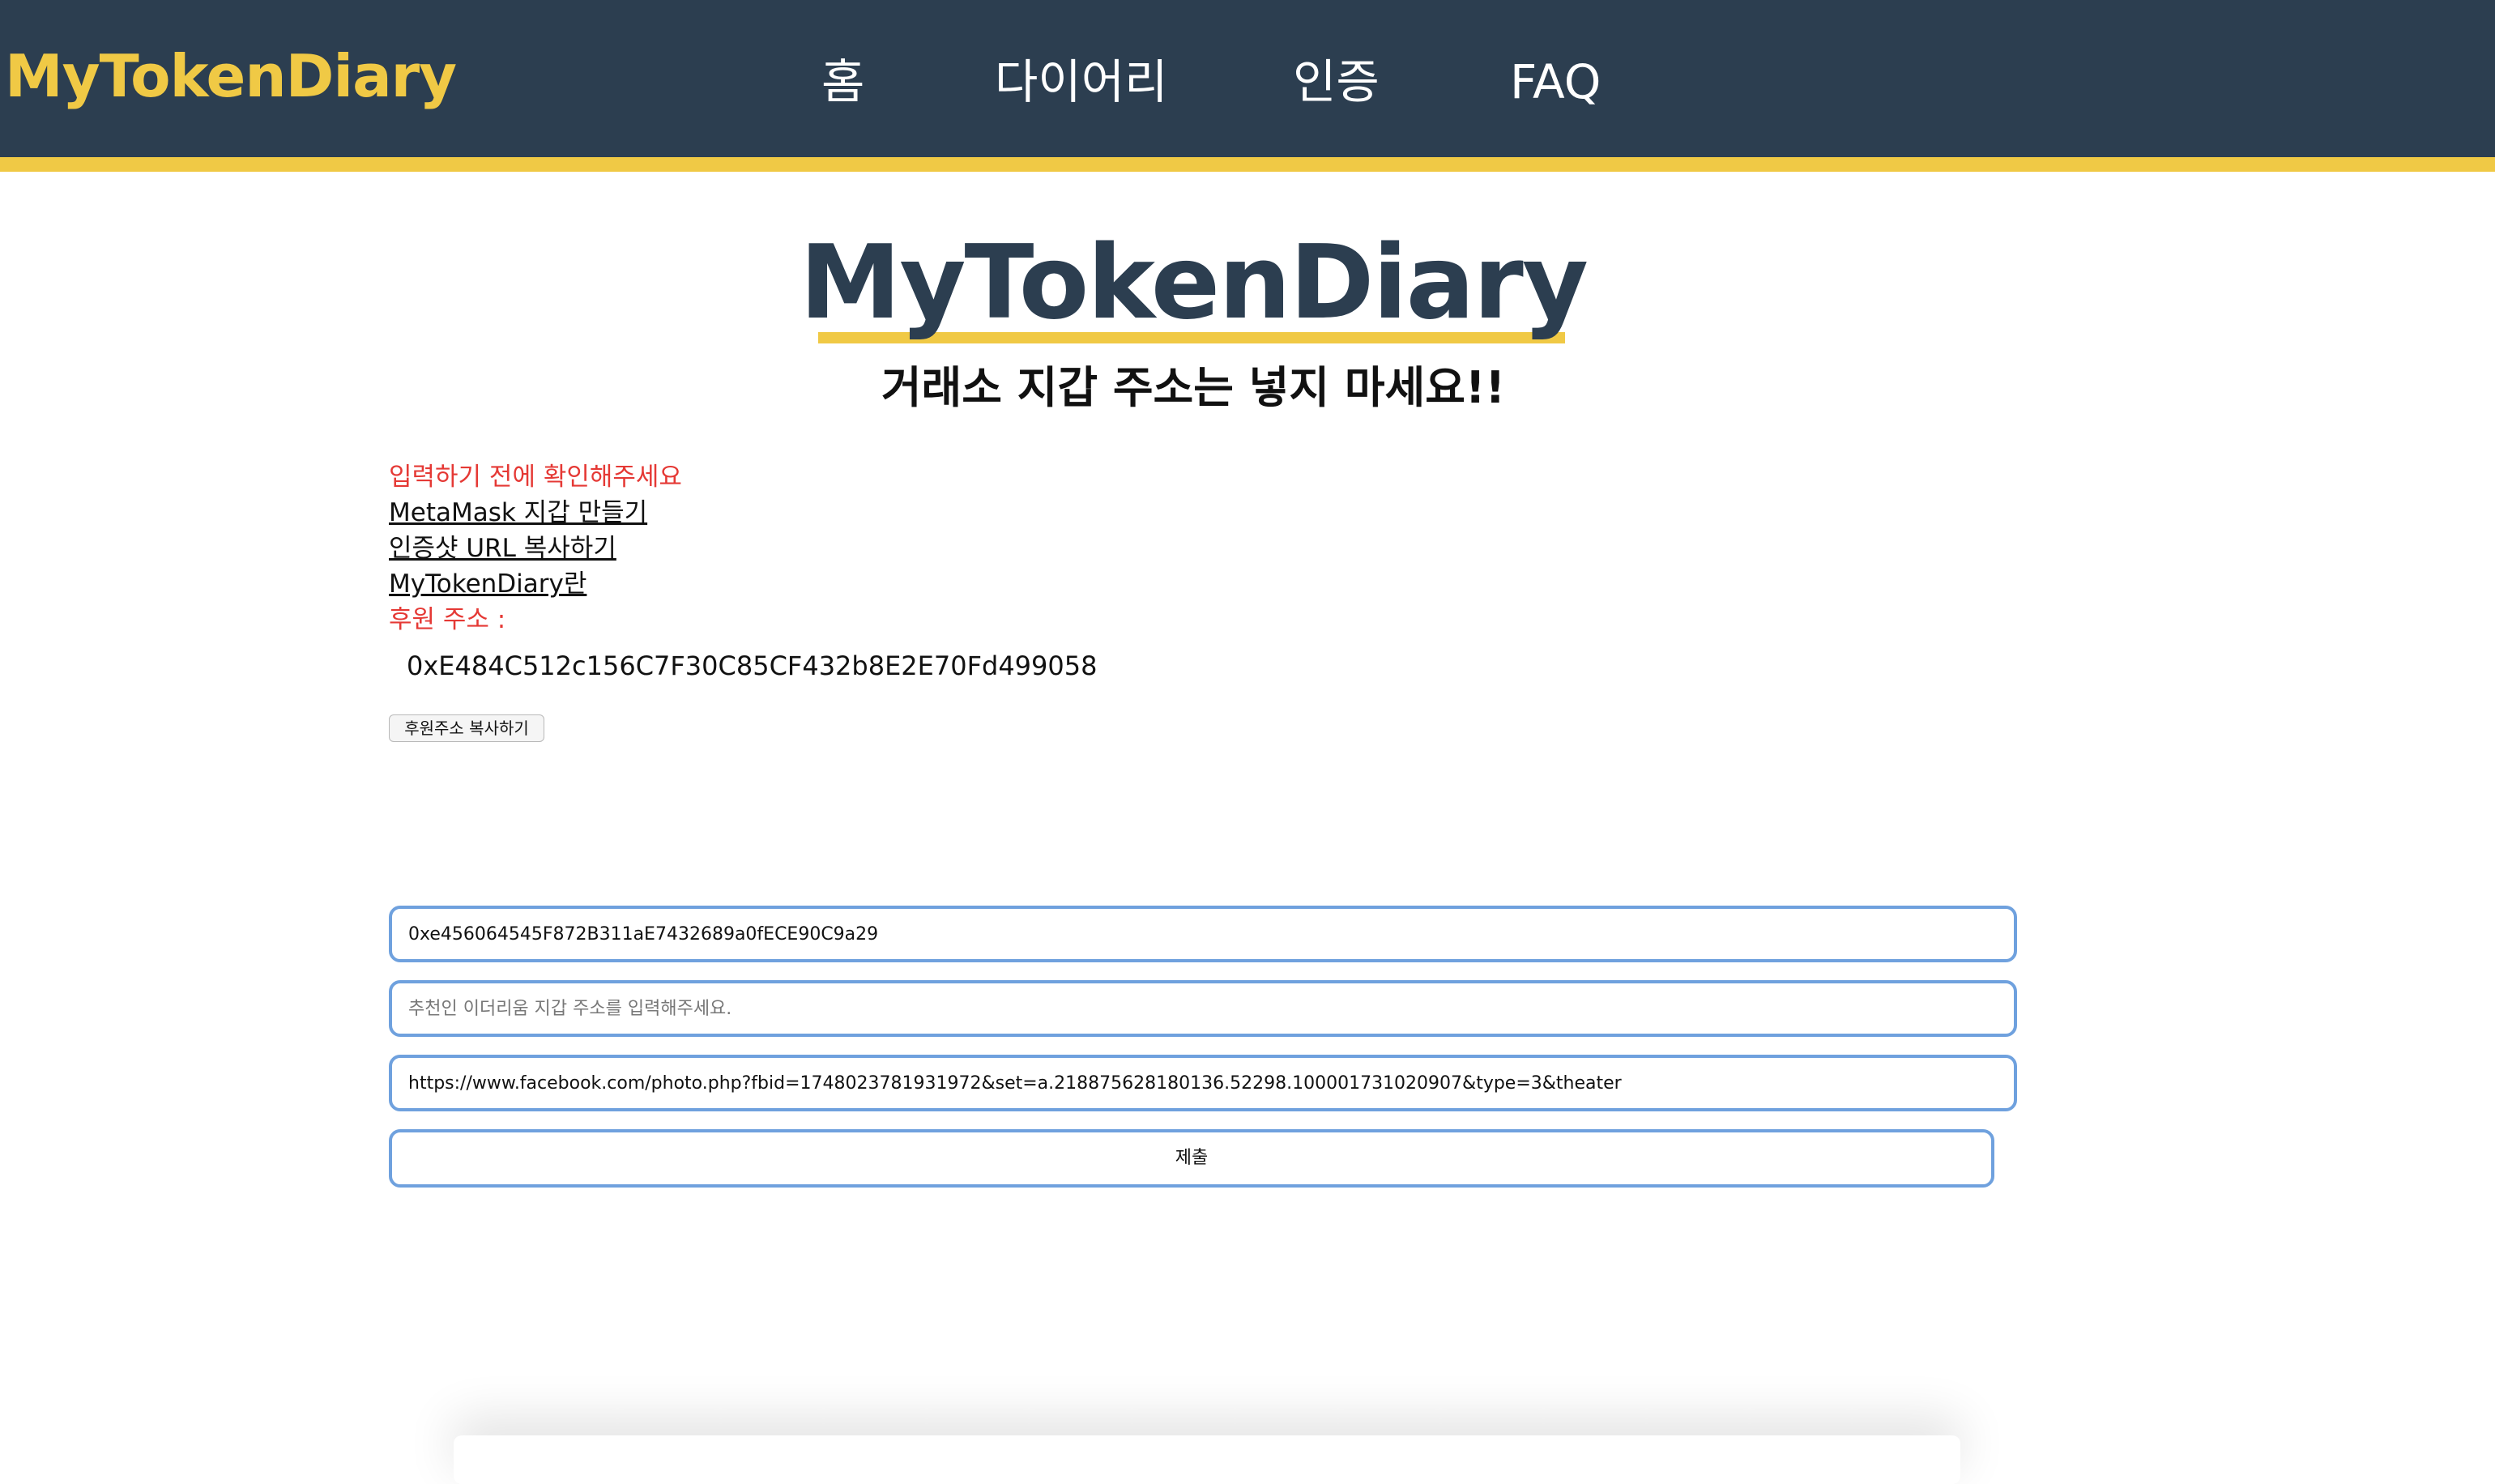 The width and height of the screenshot is (2495, 1484). What do you see at coordinates (842, 81) in the screenshot?
I see `nav-home: 홈` at bounding box center [842, 81].